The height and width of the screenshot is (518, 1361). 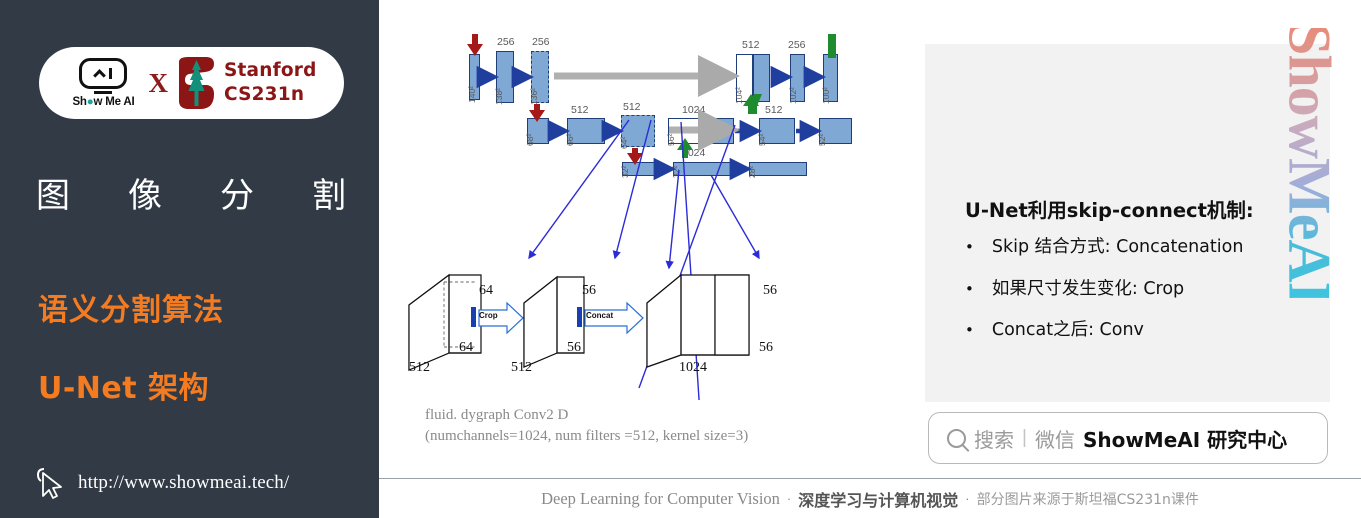 I want to click on info-bullet-text-1: Skip 结合方式: Concatenation, so click(x=1117, y=247).